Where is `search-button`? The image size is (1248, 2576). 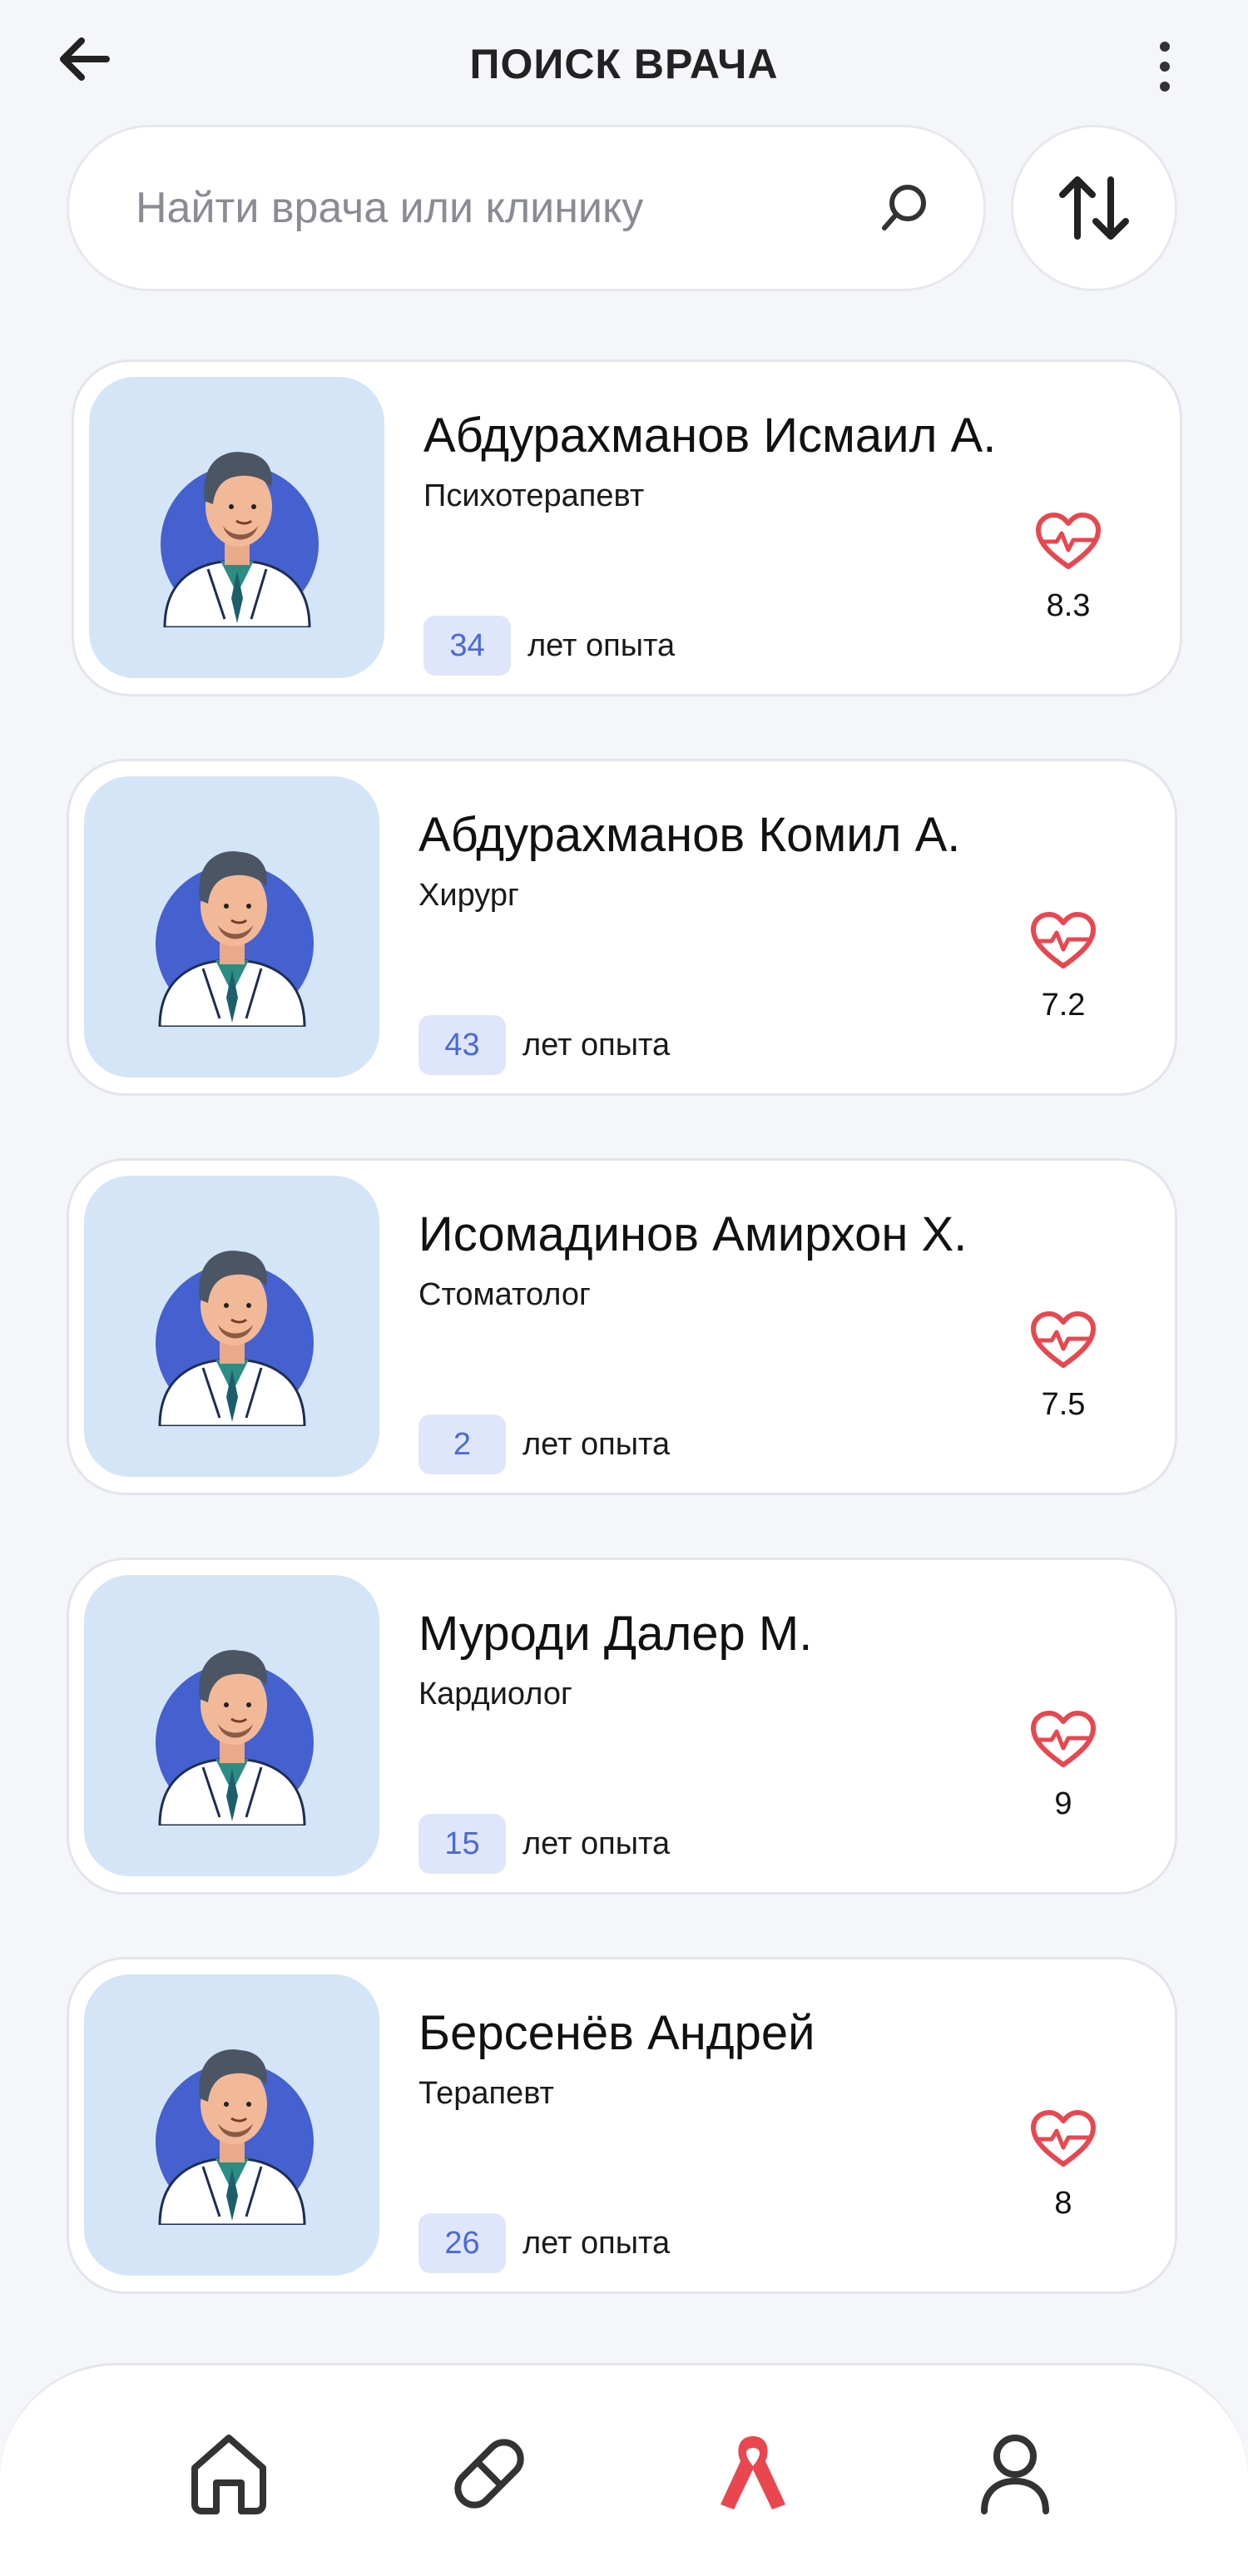 search-button is located at coordinates (904, 208).